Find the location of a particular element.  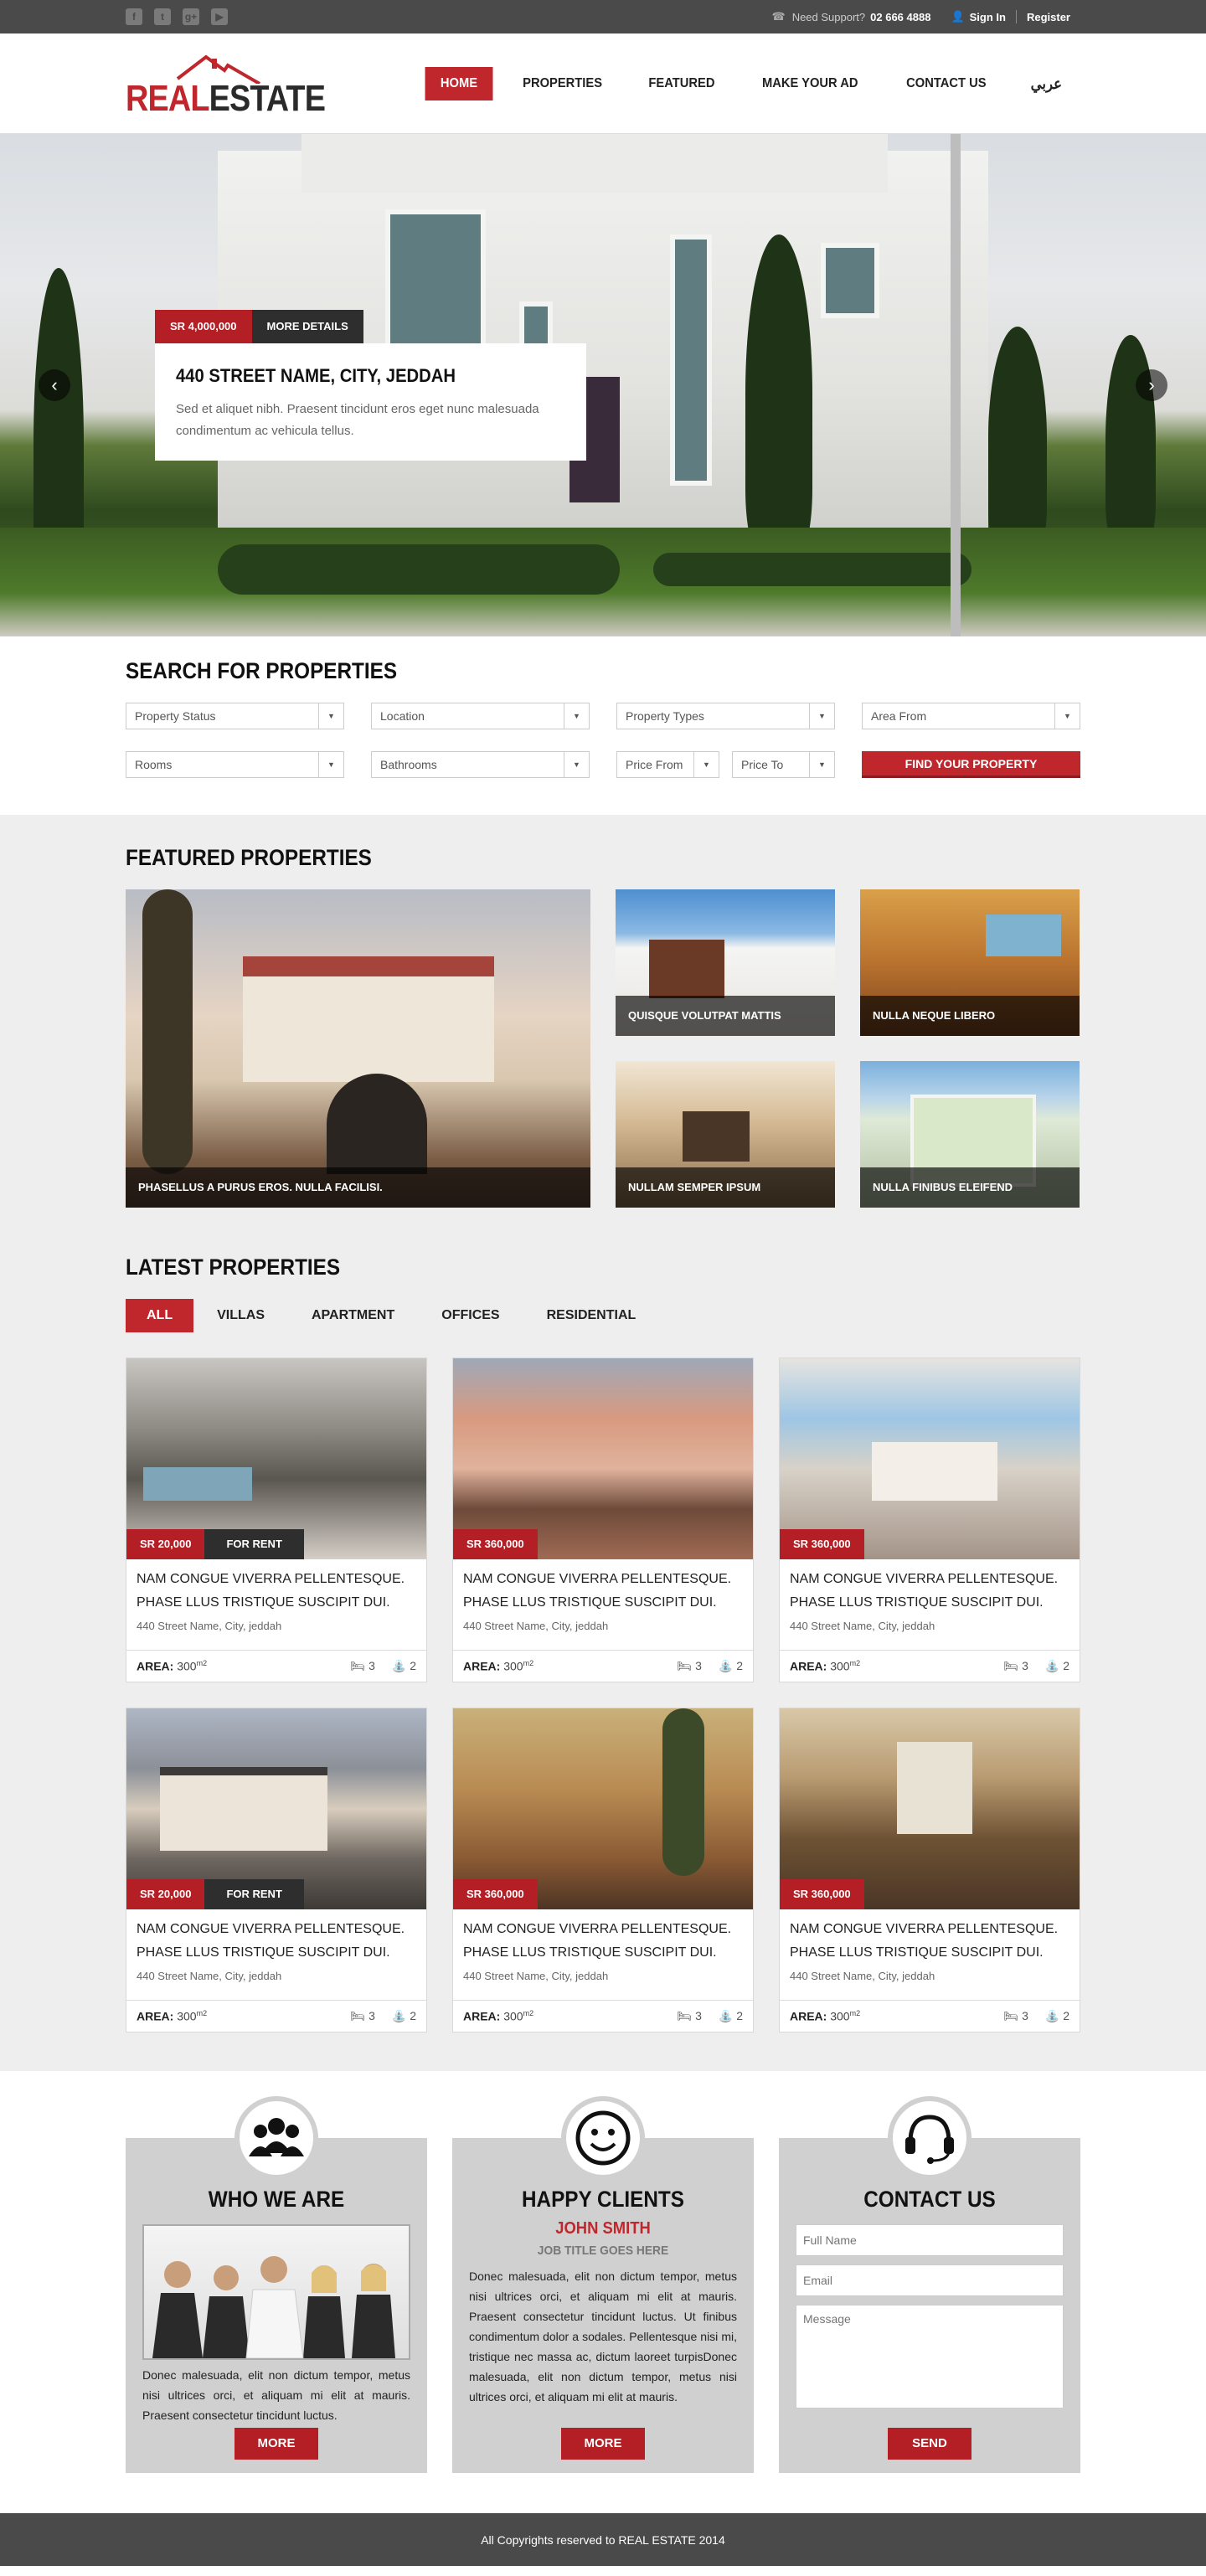

bath-icon: ⛲ is located at coordinates (399, 1665).